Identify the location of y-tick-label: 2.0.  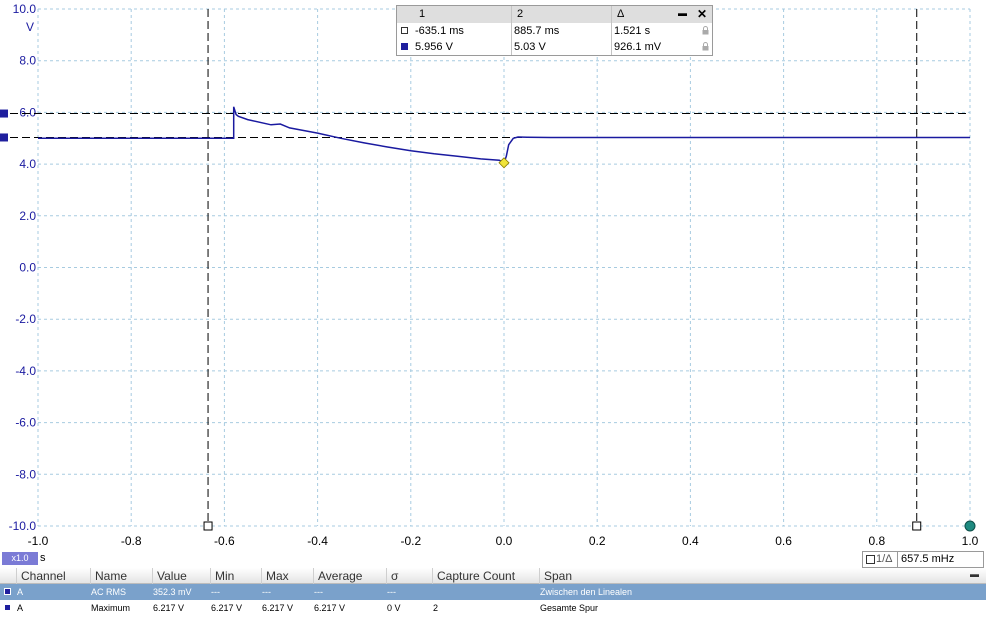
(27, 216).